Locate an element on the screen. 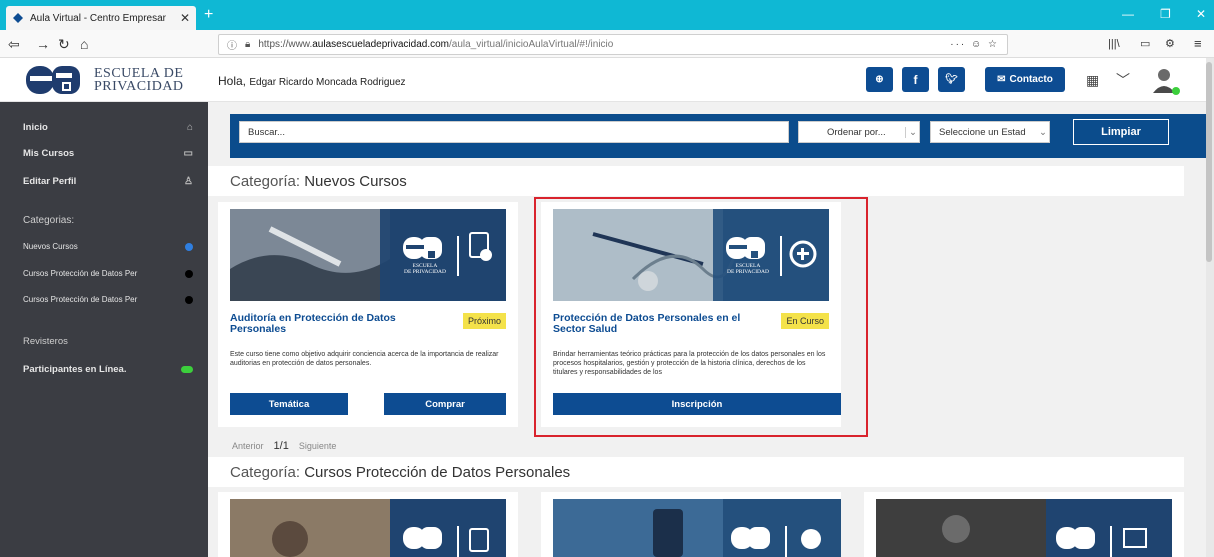  globe-button: ⊕ is located at coordinates (879, 79).